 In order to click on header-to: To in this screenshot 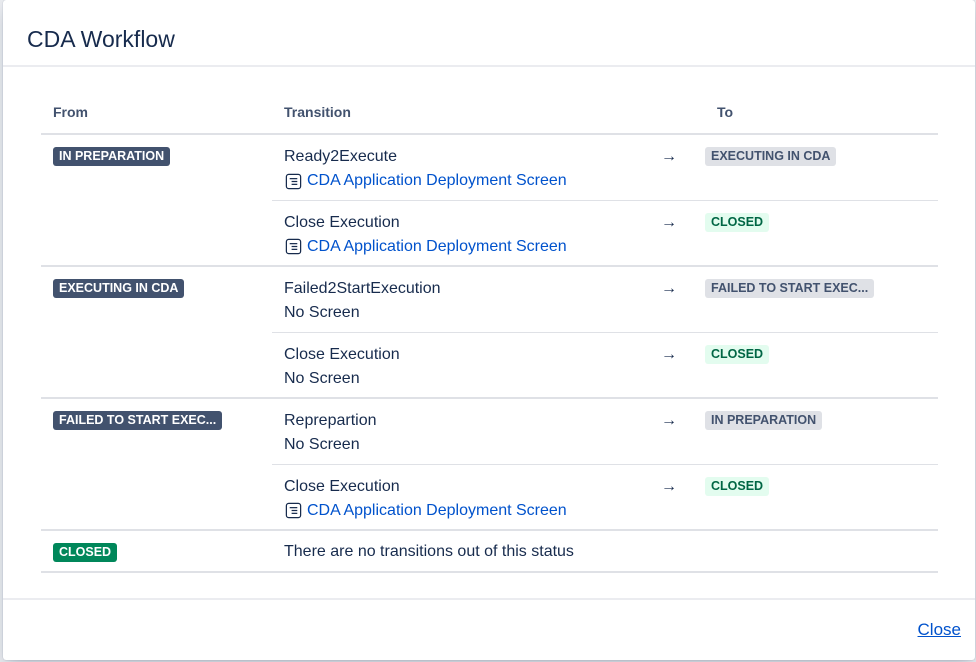, I will do `click(821, 113)`.